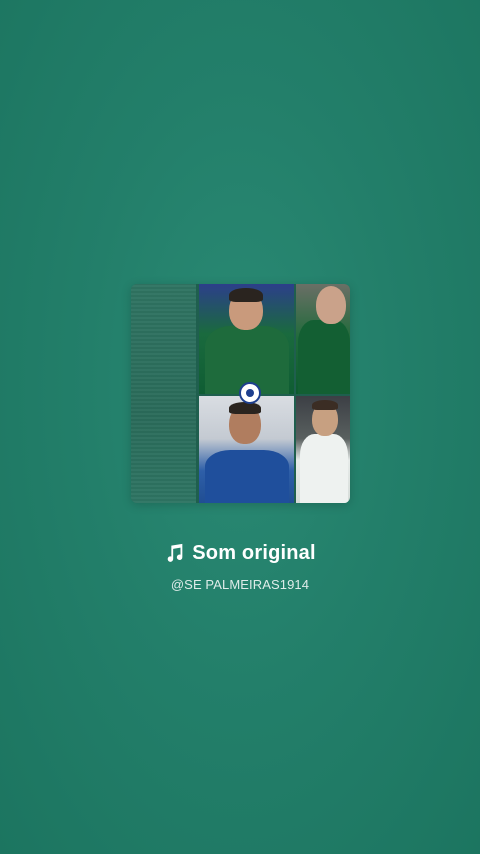 This screenshot has height=854, width=480. I want to click on audio-title-row: Som original, so click(240, 553).